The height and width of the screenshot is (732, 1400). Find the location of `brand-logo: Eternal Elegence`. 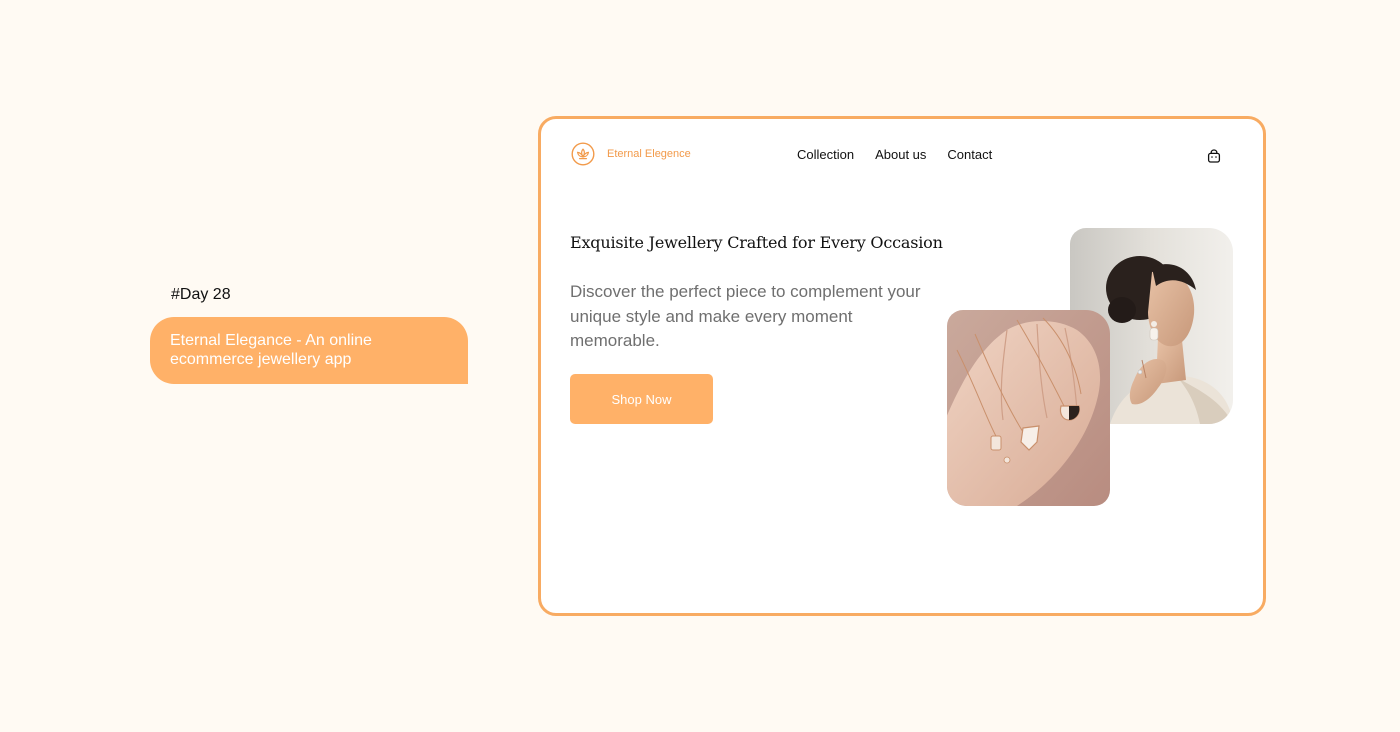

brand-logo: Eternal Elegence is located at coordinates (631, 154).